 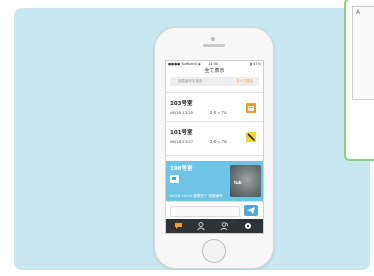 I want to click on side-card: A, so click(x=359, y=80).